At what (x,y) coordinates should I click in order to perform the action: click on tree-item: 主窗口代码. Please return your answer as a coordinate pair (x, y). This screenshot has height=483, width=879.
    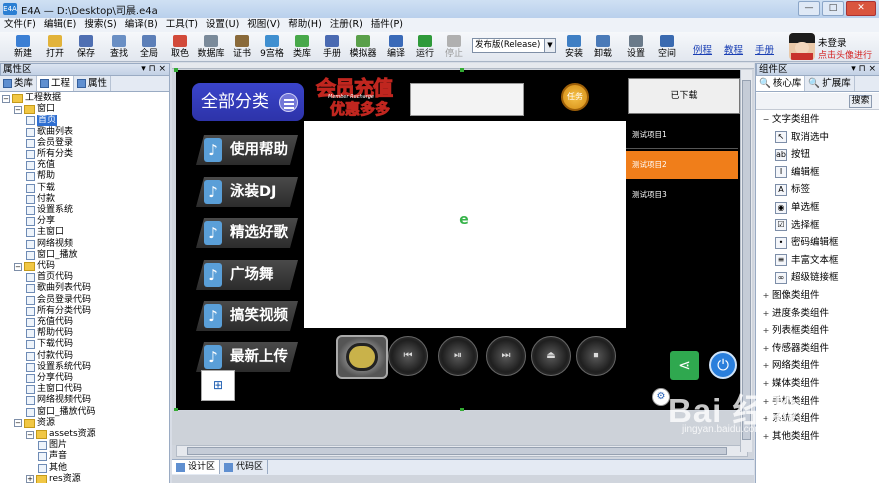
    Looking at the image, I should click on (54, 389).